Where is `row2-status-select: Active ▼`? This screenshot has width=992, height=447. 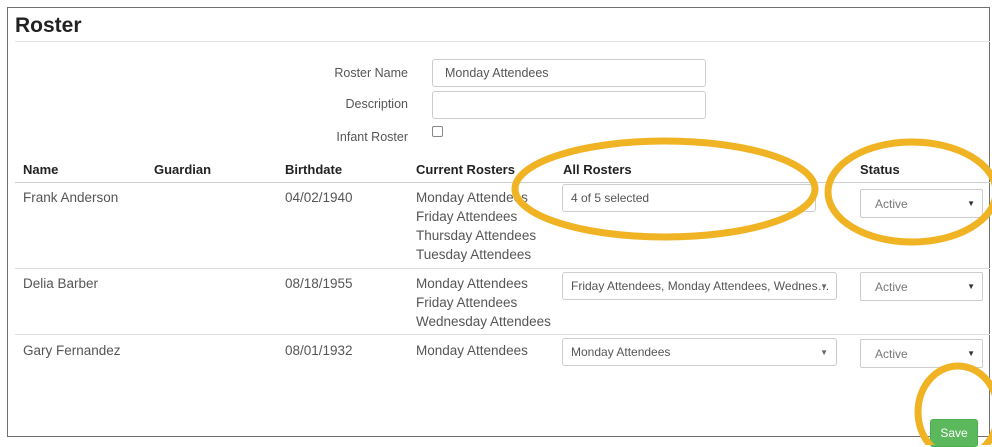
row2-status-select: Active ▼ is located at coordinates (921, 286).